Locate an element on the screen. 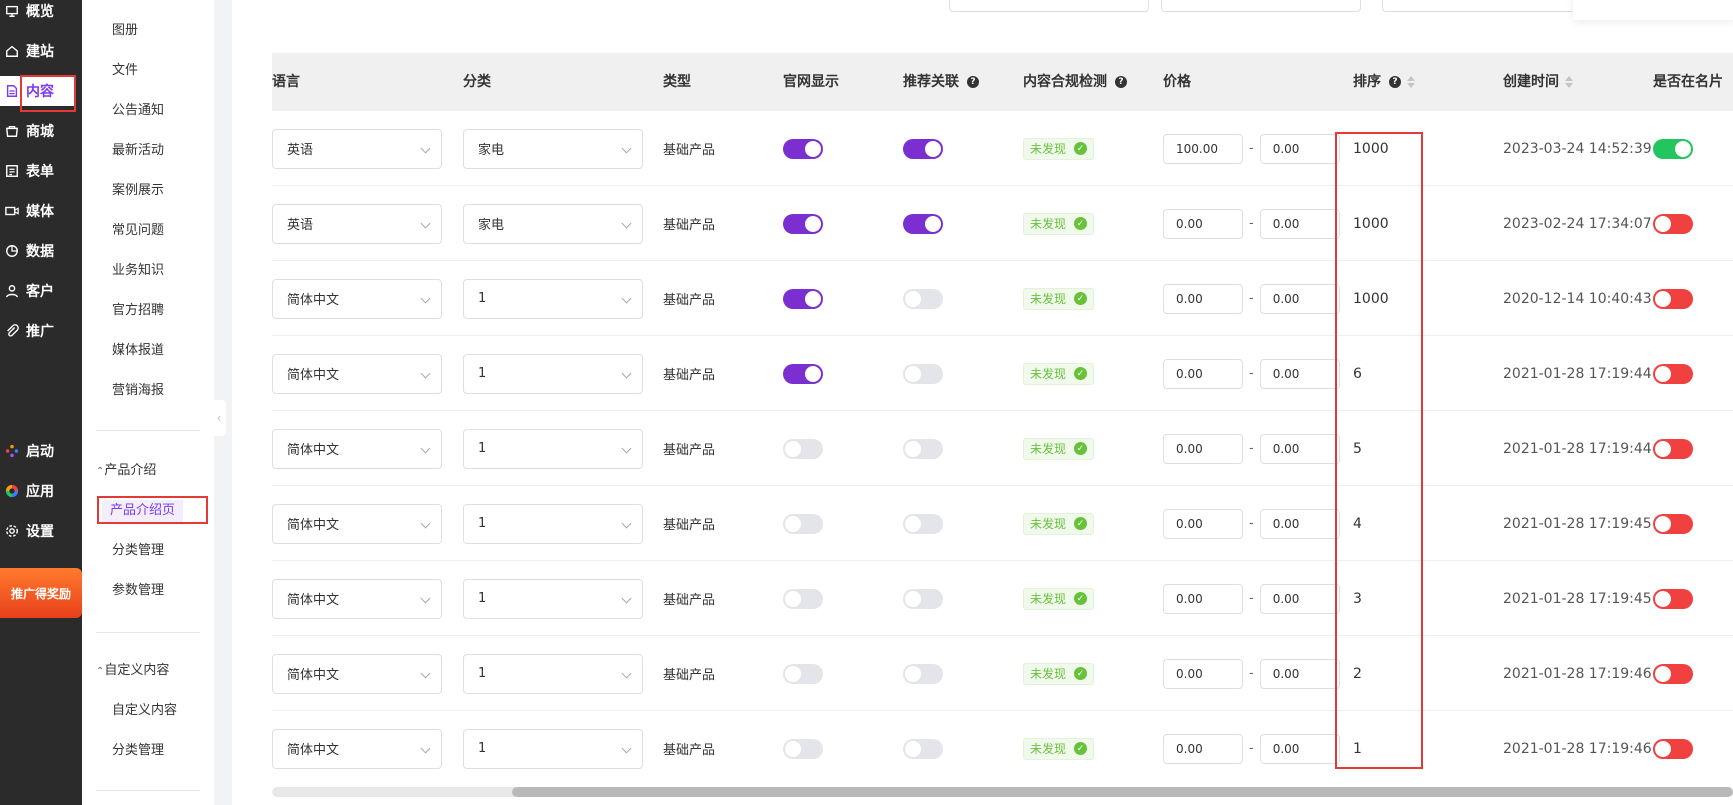 Image resolution: width=1733 pixels, height=805 pixels. nav-item-form: 表单 is located at coordinates (41, 171).